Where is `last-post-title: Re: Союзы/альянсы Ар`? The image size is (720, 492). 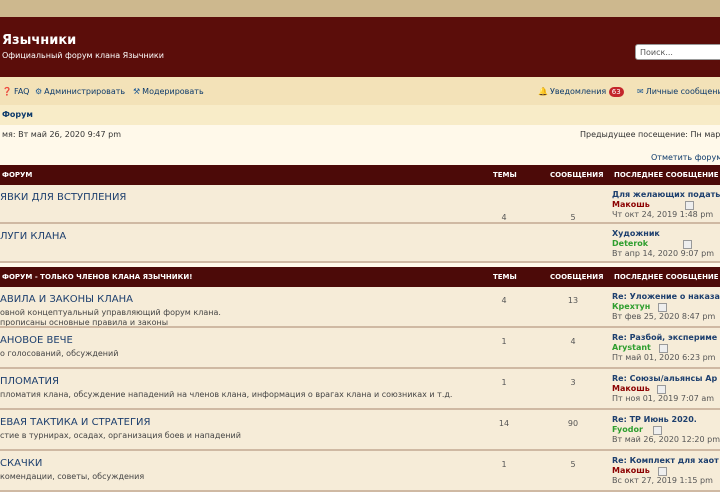 last-post-title: Re: Союзы/альянсы Ар is located at coordinates (664, 378).